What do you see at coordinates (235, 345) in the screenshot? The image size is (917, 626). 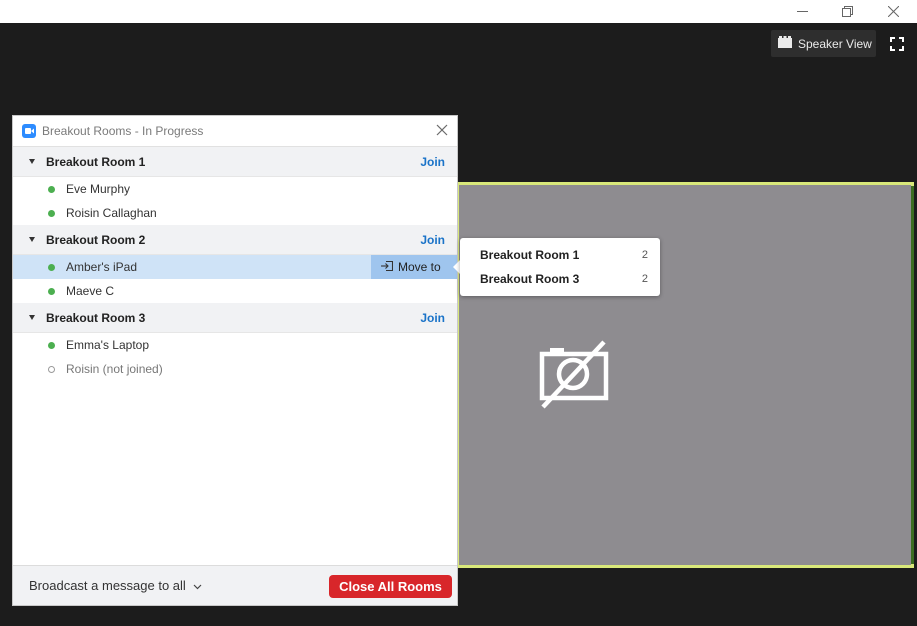 I see `participant-row: Emma's Laptop` at bounding box center [235, 345].